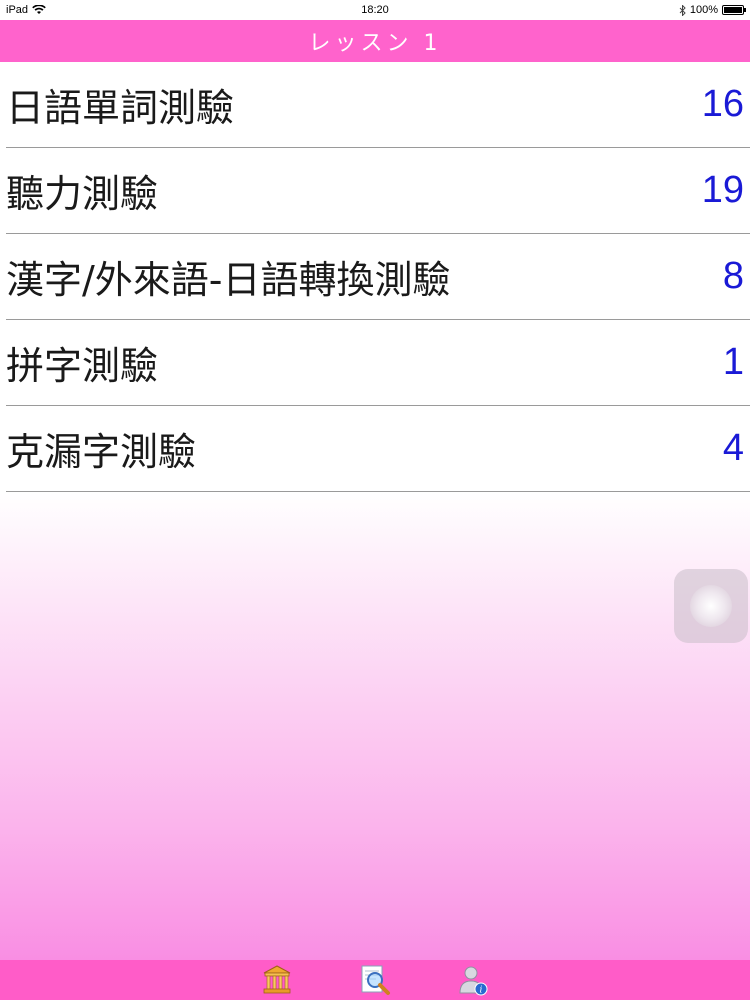 The width and height of the screenshot is (750, 1000). I want to click on library-icon, so click(277, 980).